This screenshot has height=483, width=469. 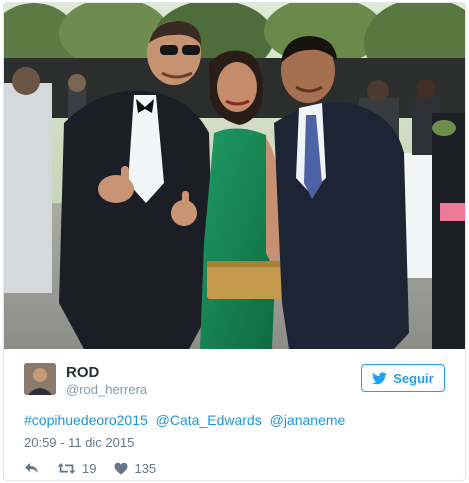 What do you see at coordinates (99, 468) in the screenshot?
I see `tweet-actions: 19 135` at bounding box center [99, 468].